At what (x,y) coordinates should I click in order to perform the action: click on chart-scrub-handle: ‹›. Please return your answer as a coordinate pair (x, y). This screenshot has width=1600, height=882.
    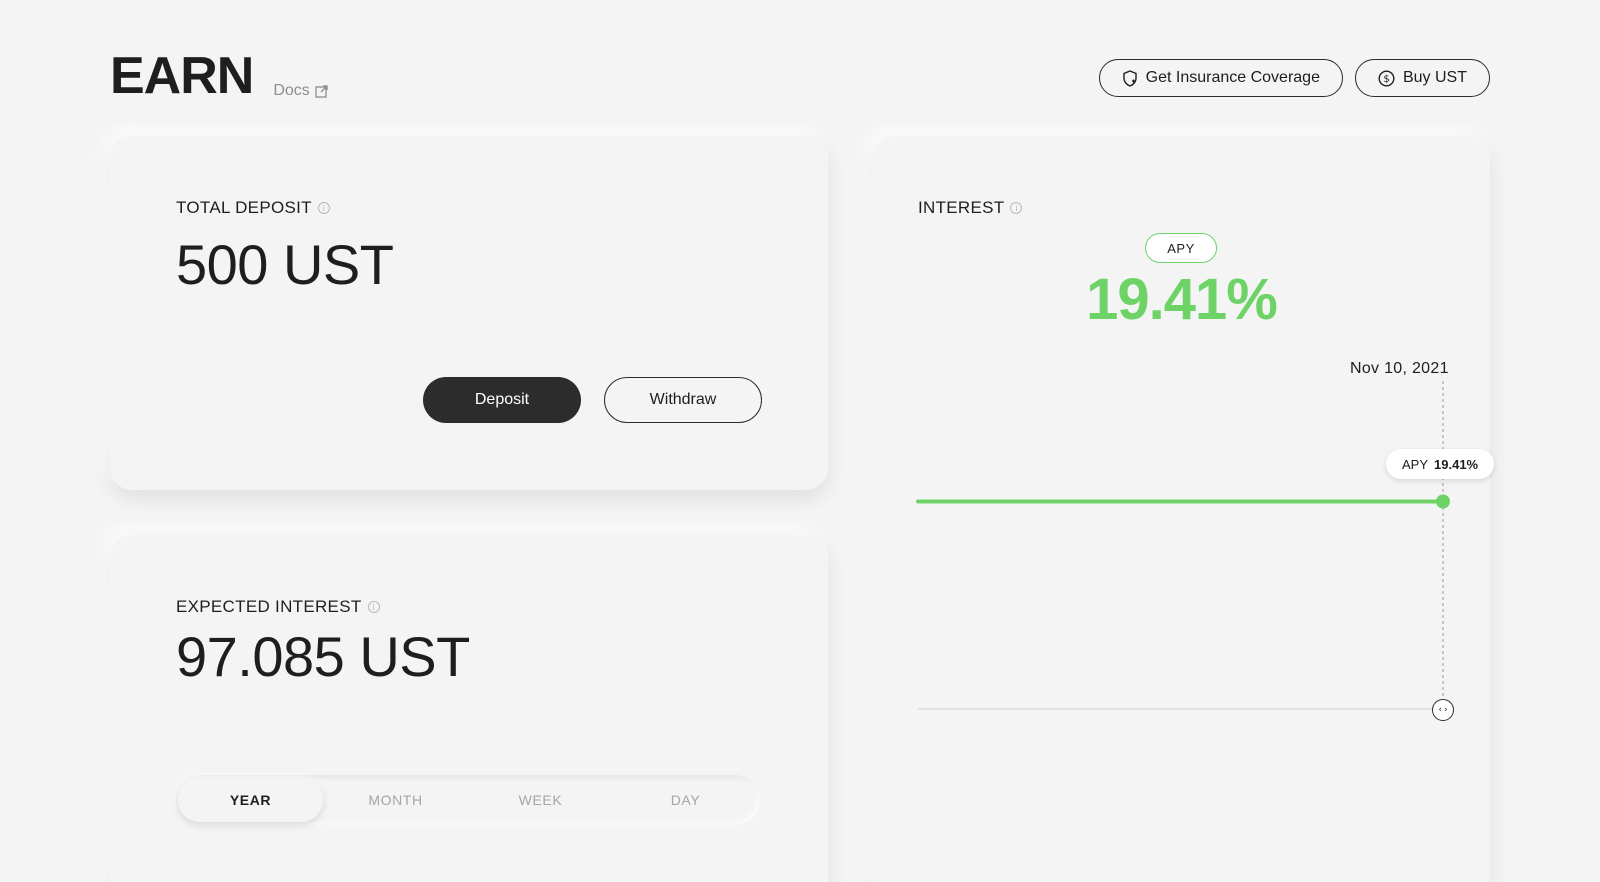
    Looking at the image, I should click on (1443, 710).